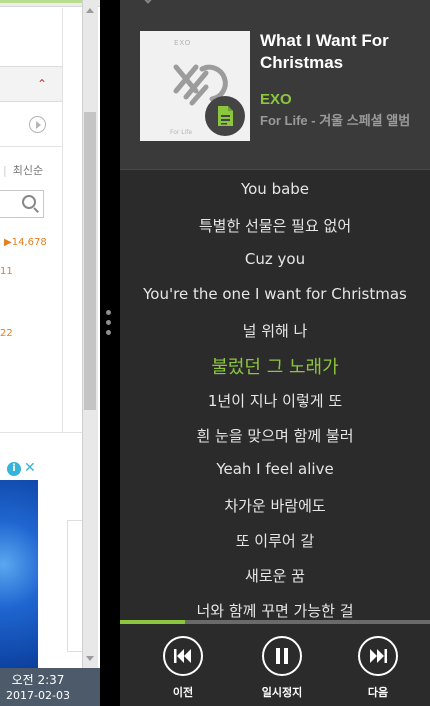  Describe the element at coordinates (38, 680) in the screenshot. I see `taskbar-time: 오전 2:37` at that location.